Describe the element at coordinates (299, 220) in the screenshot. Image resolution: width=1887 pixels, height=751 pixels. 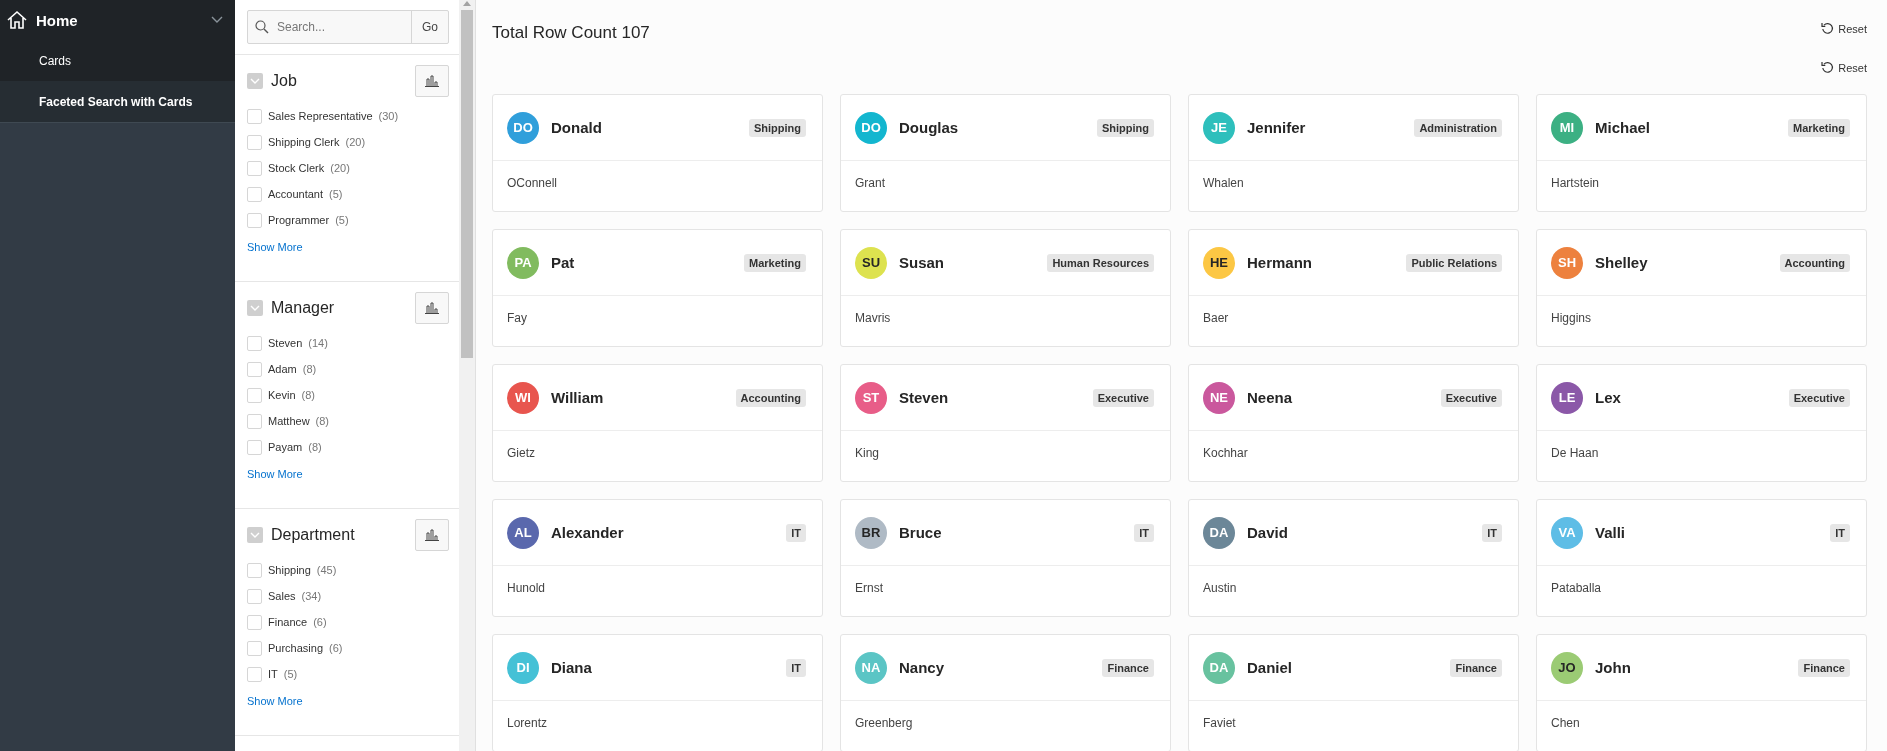
I see `option-label: Programmer` at that location.